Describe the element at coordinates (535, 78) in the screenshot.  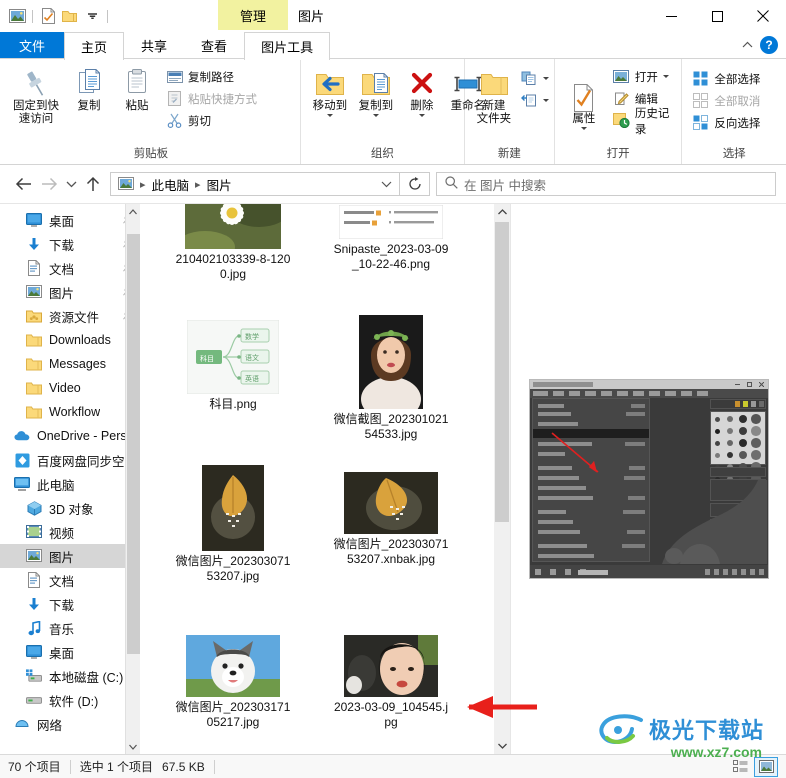
I see `new-item-button` at that location.